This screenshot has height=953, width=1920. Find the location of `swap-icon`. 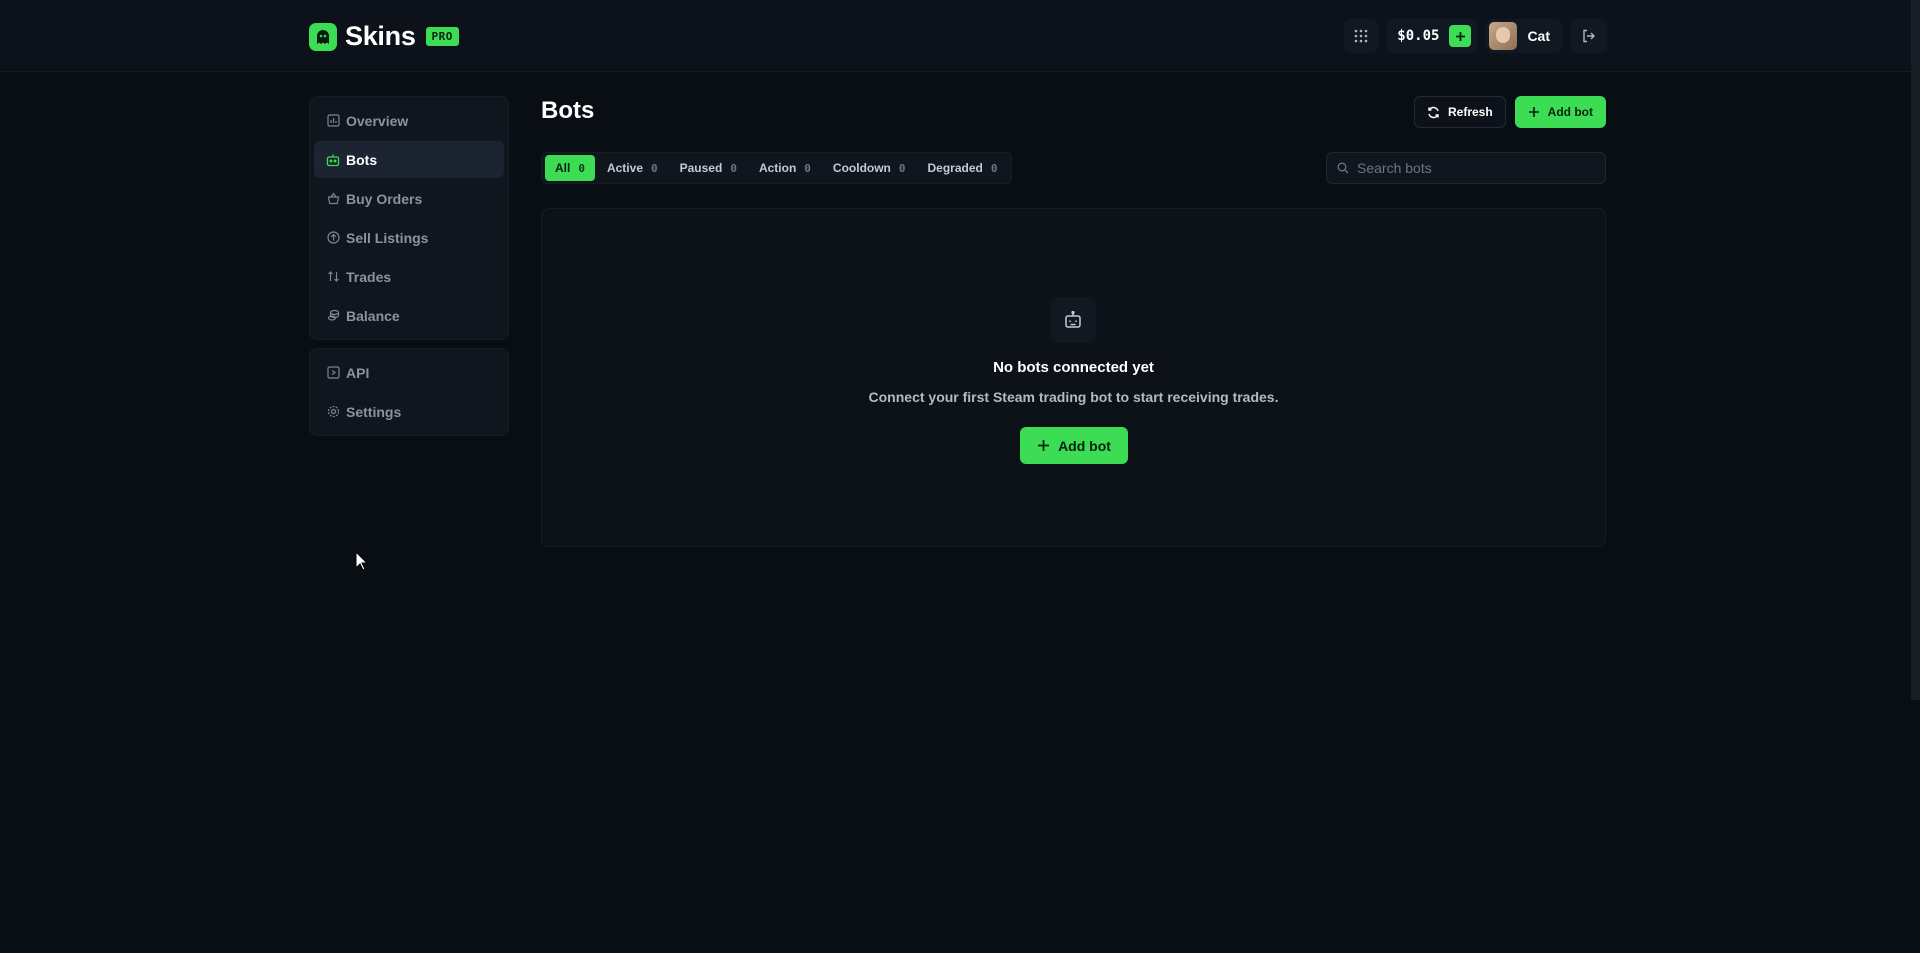

swap-icon is located at coordinates (333, 277).